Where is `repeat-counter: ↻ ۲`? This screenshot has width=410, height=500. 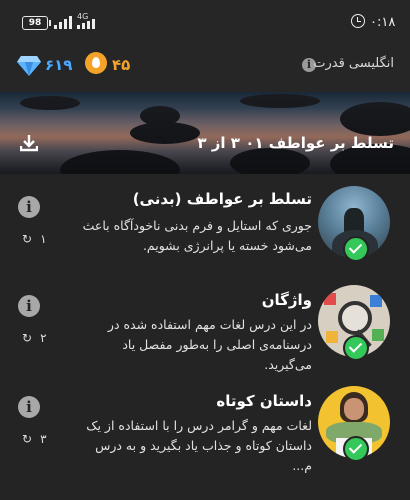 repeat-counter: ↻ ۲ is located at coordinates (34, 338).